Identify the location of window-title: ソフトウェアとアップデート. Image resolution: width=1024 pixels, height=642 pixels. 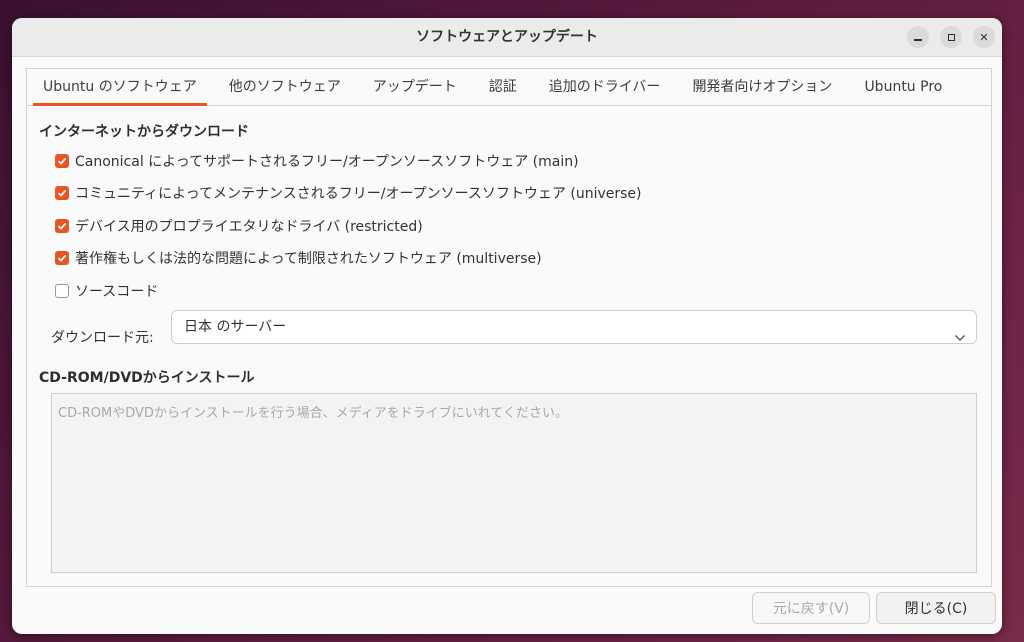
(507, 37).